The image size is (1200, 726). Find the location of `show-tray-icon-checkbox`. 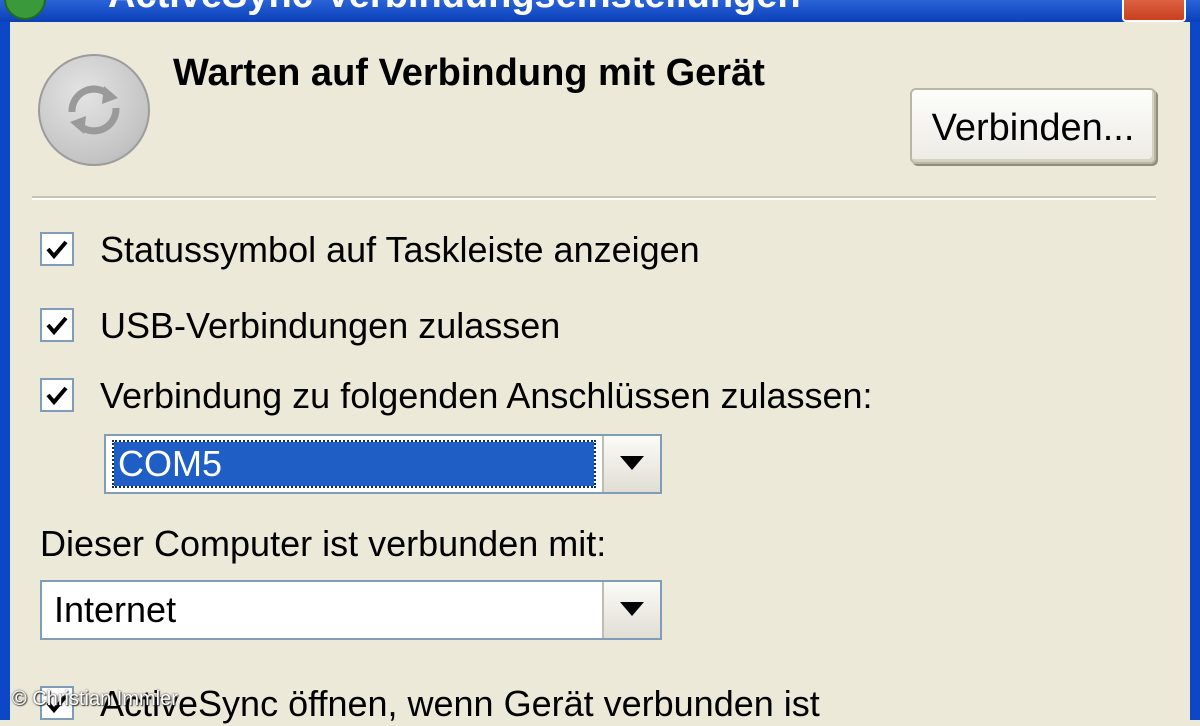

show-tray-icon-checkbox is located at coordinates (57, 249).